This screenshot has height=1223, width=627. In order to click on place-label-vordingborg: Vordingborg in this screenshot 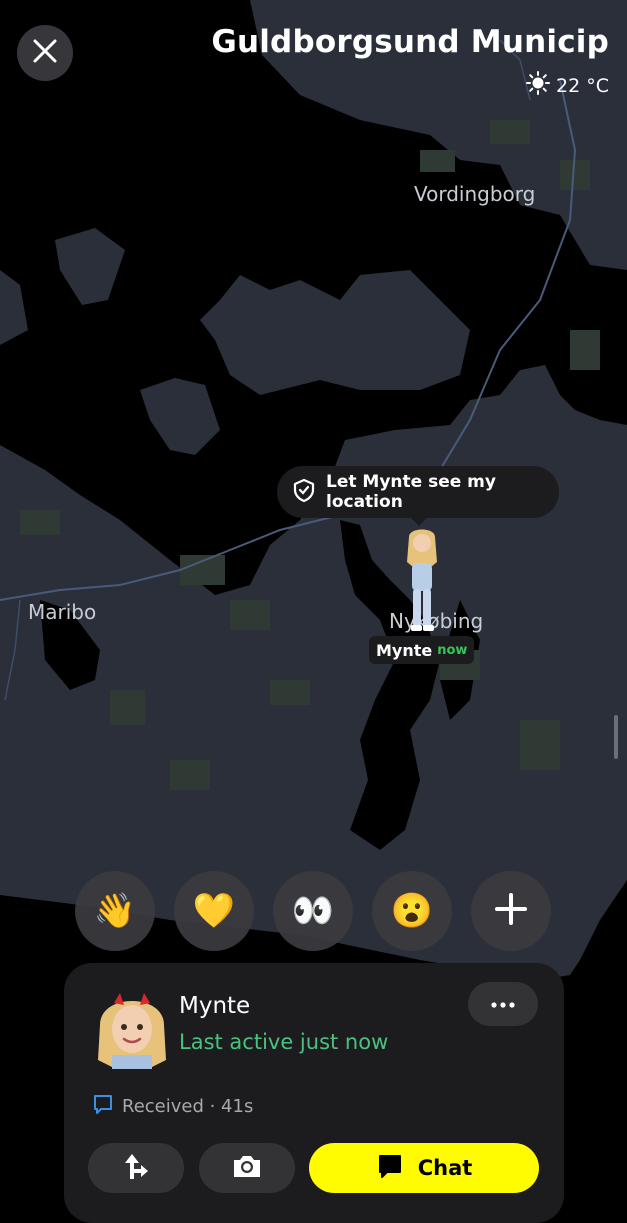, I will do `click(475, 194)`.